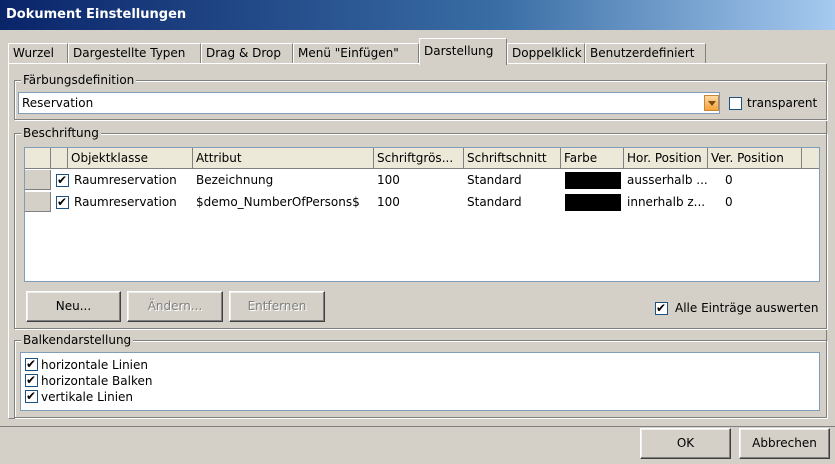 Image resolution: width=835 pixels, height=464 pixels. I want to click on table-corner, so click(38, 158).